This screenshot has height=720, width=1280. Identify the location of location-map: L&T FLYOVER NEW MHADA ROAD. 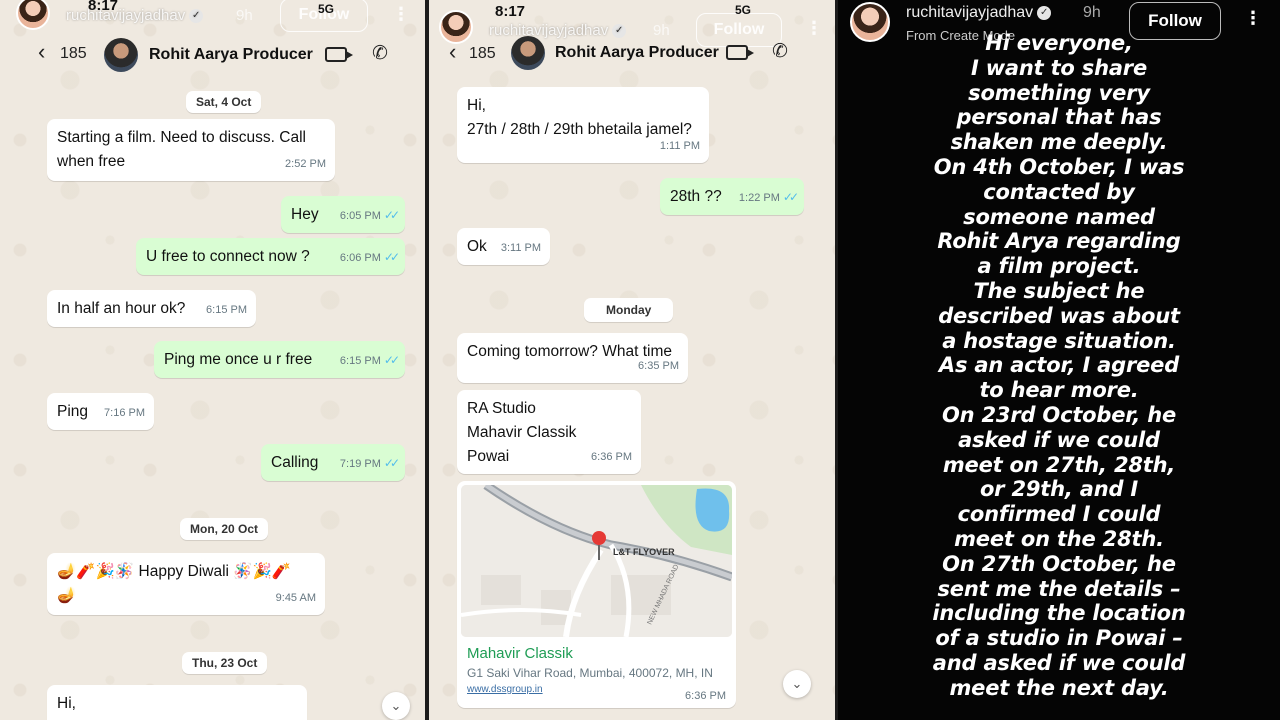
(596, 561).